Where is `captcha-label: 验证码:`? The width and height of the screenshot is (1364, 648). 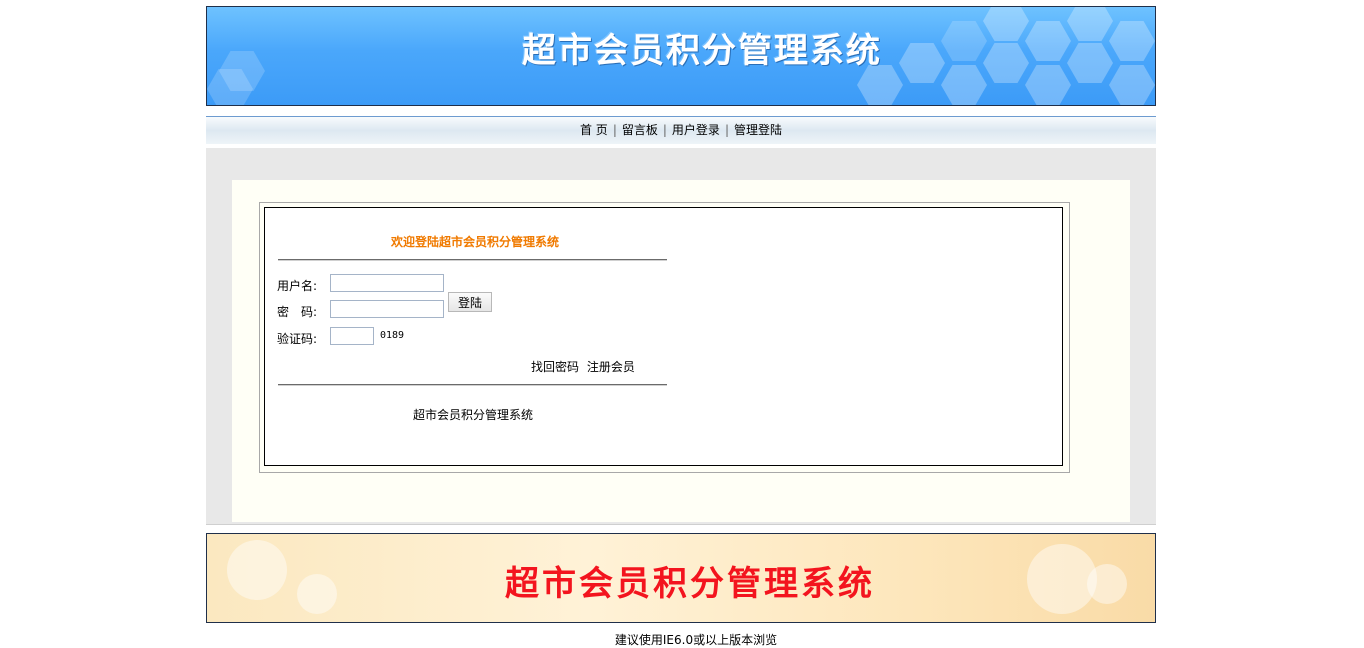
captcha-label: 验证码: is located at coordinates (297, 339).